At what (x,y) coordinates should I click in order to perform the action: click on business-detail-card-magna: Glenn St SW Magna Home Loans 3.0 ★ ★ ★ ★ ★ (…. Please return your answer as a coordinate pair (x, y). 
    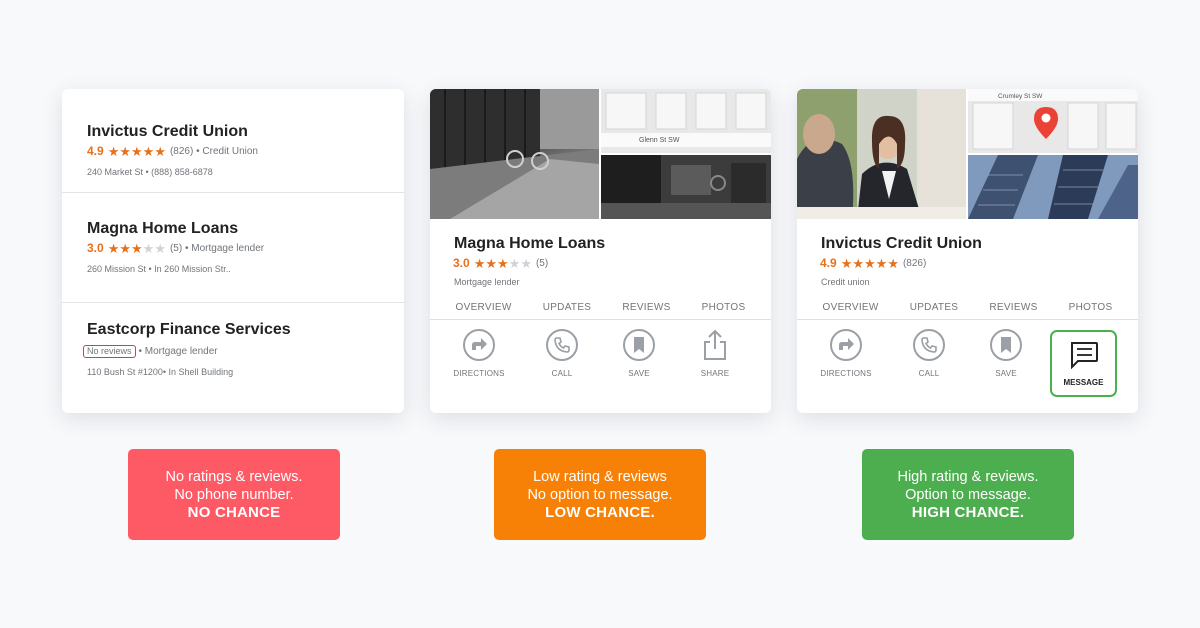
    Looking at the image, I should click on (600, 251).